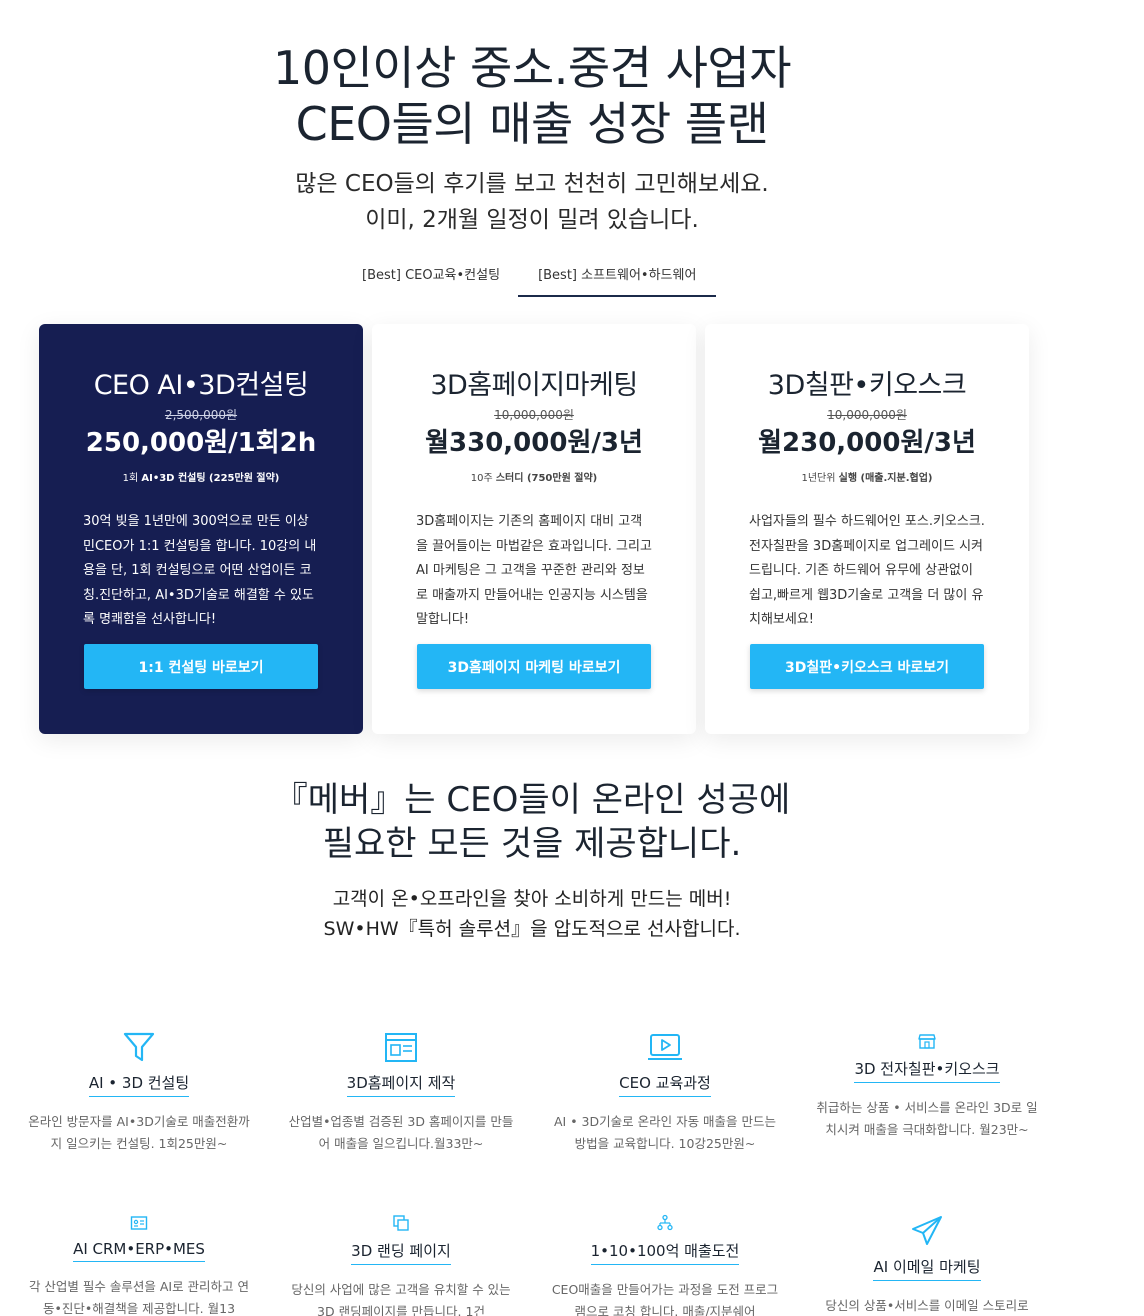 Image resolution: width=1144 pixels, height=1316 pixels. What do you see at coordinates (927, 1268) in the screenshot?
I see `feature-name: AI 이메일 마케팅` at bounding box center [927, 1268].